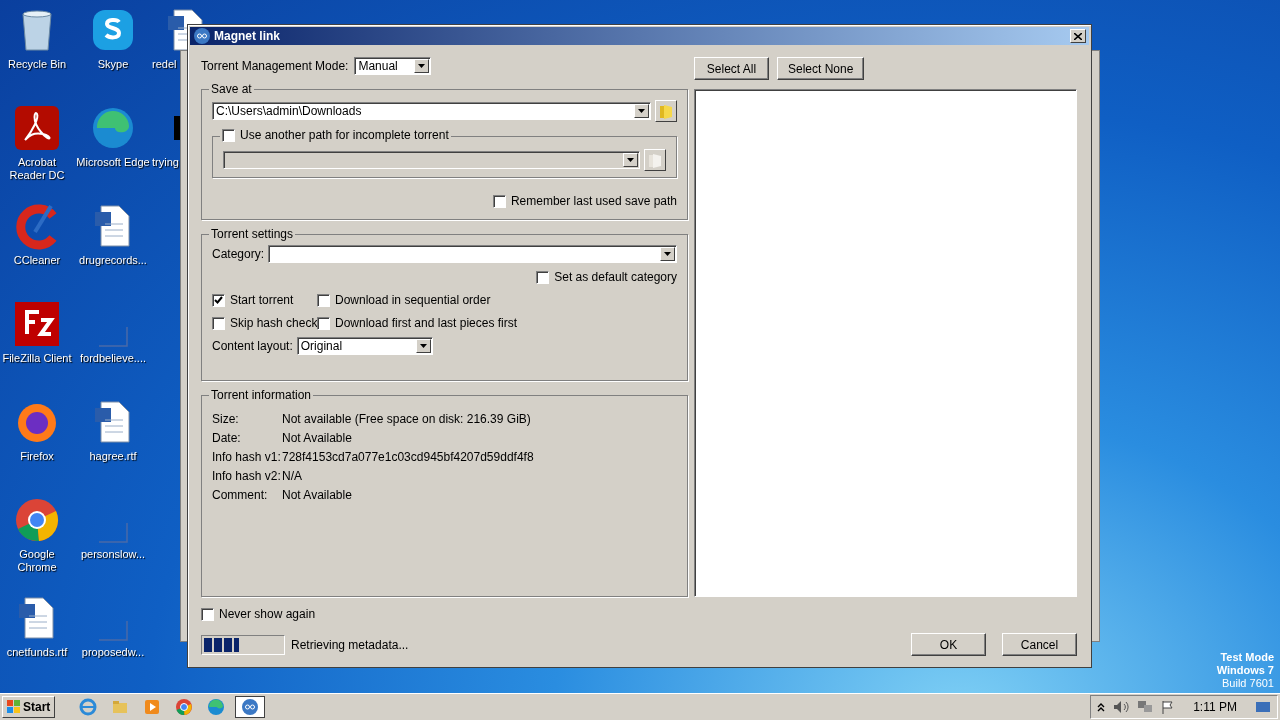 This screenshot has width=1280, height=720. What do you see at coordinates (426, 323) in the screenshot?
I see `checkbox-label: Download first and last pieces first` at bounding box center [426, 323].